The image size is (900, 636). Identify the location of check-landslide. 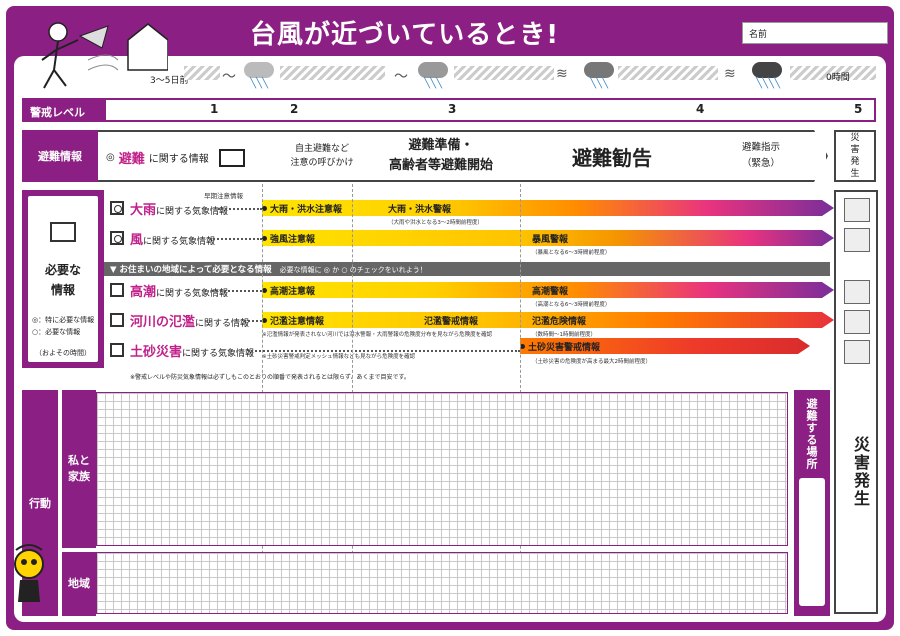
(117, 350).